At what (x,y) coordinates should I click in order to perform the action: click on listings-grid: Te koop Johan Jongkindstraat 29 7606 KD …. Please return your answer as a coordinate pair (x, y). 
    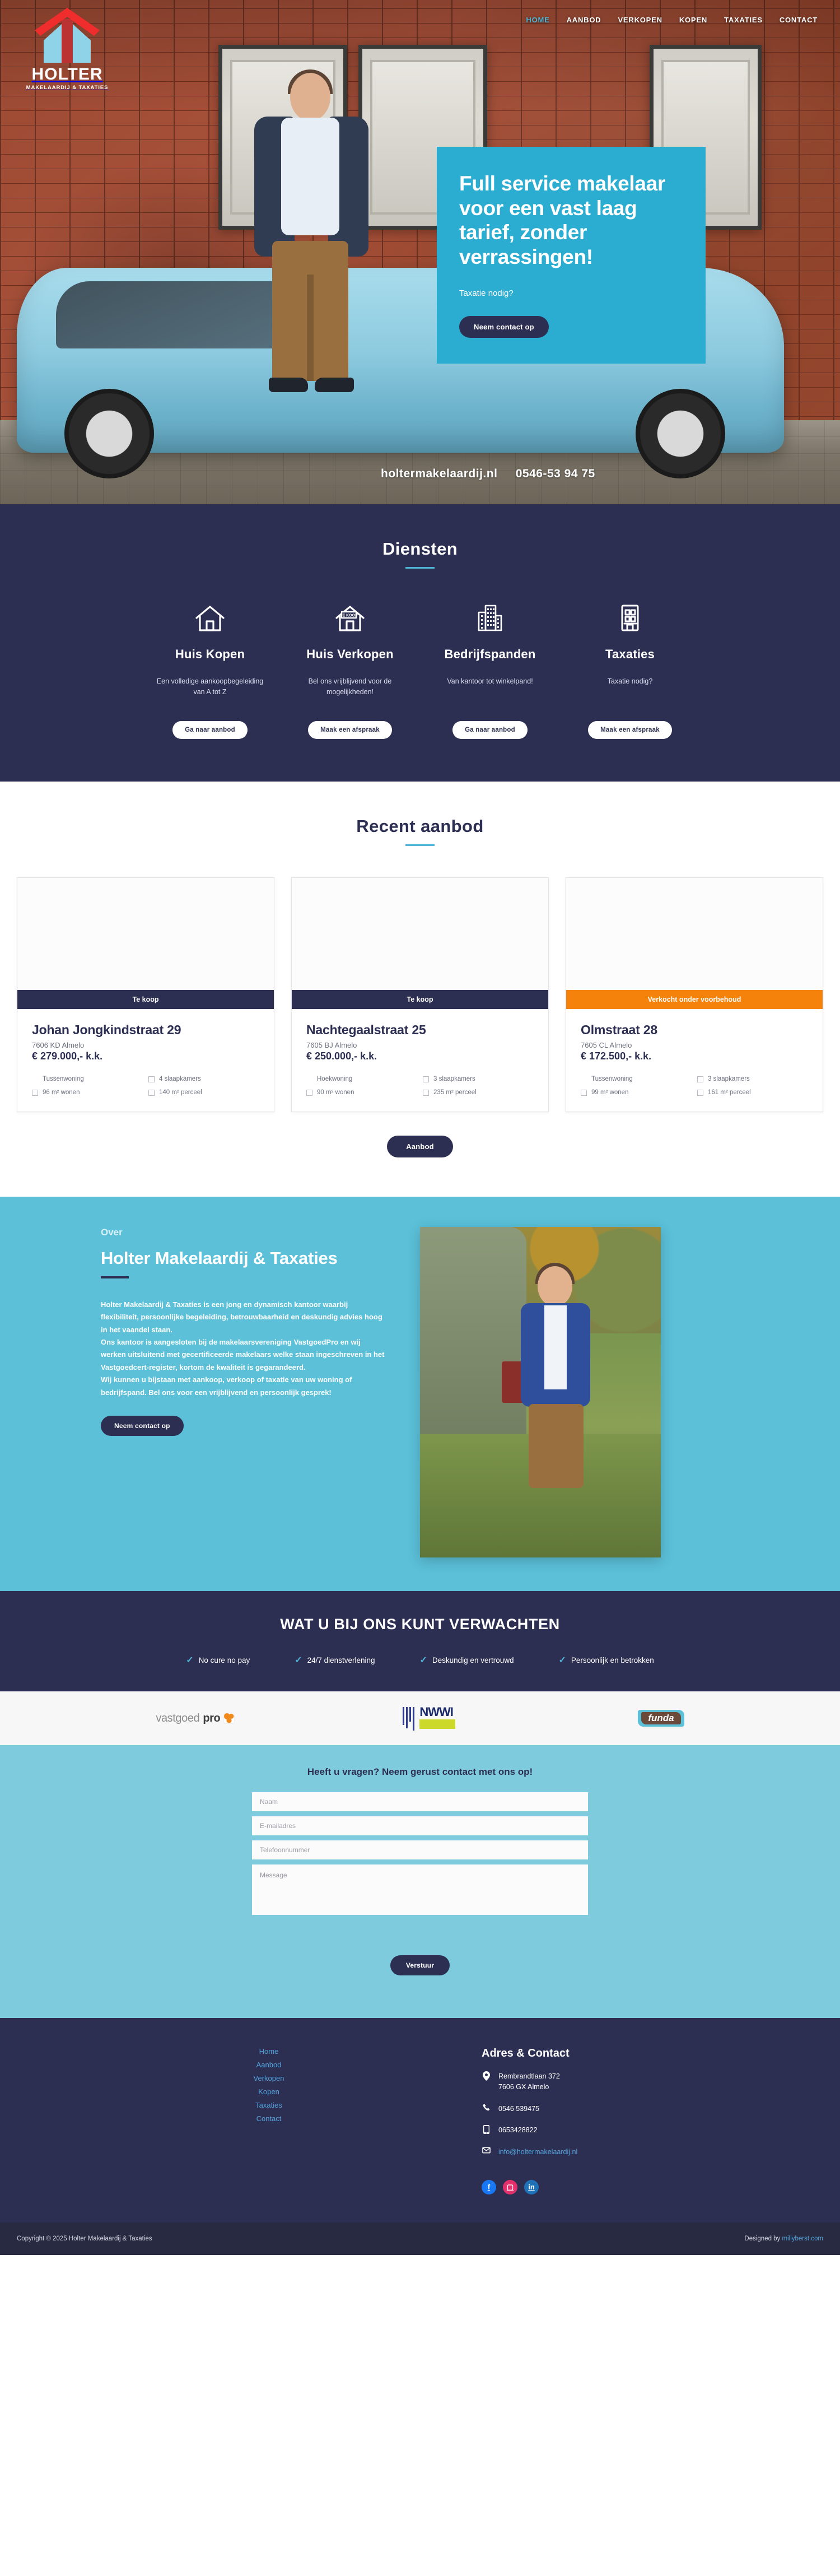
    Looking at the image, I should click on (420, 994).